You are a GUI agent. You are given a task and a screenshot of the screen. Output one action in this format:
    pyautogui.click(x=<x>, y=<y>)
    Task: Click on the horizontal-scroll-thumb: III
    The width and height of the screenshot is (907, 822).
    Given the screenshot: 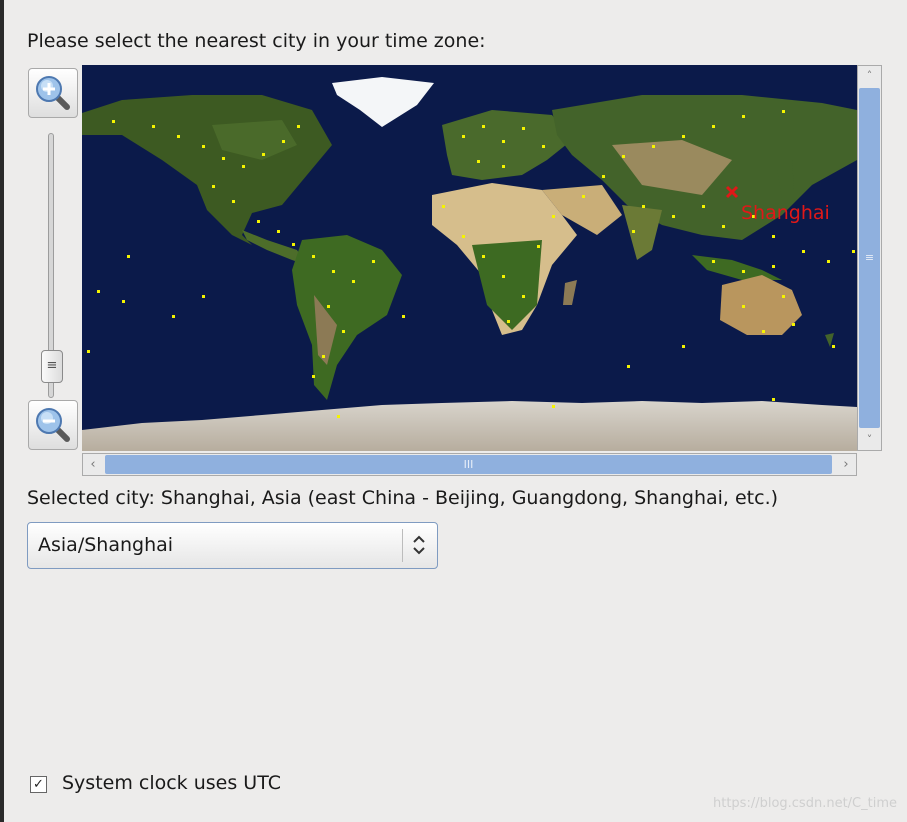 What is the action you would take?
    pyautogui.click(x=468, y=464)
    